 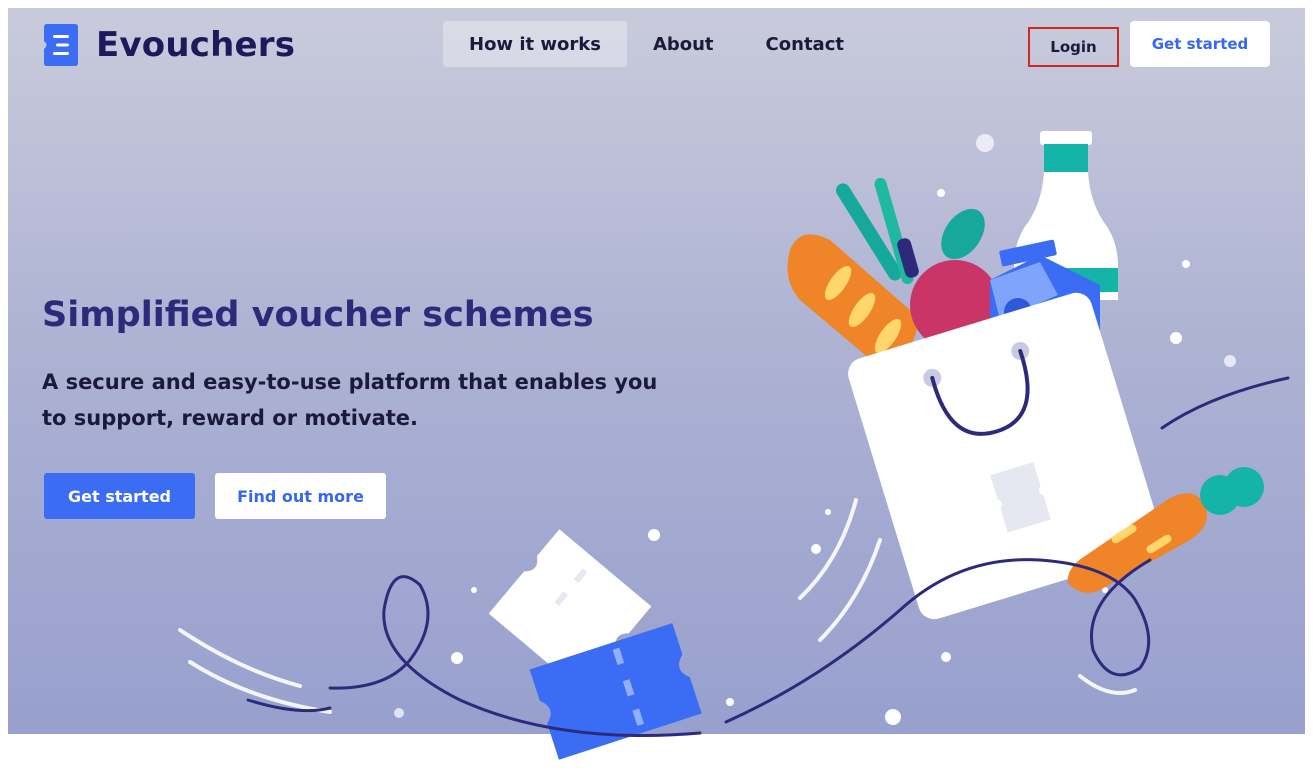 I want to click on nav-contact: Contact, so click(x=805, y=44).